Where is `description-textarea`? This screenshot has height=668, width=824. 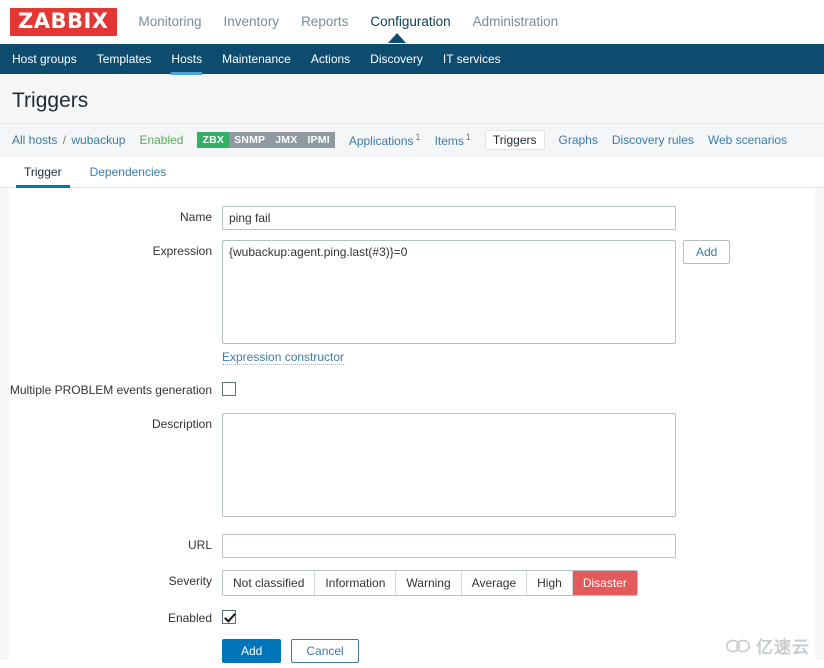 description-textarea is located at coordinates (449, 465).